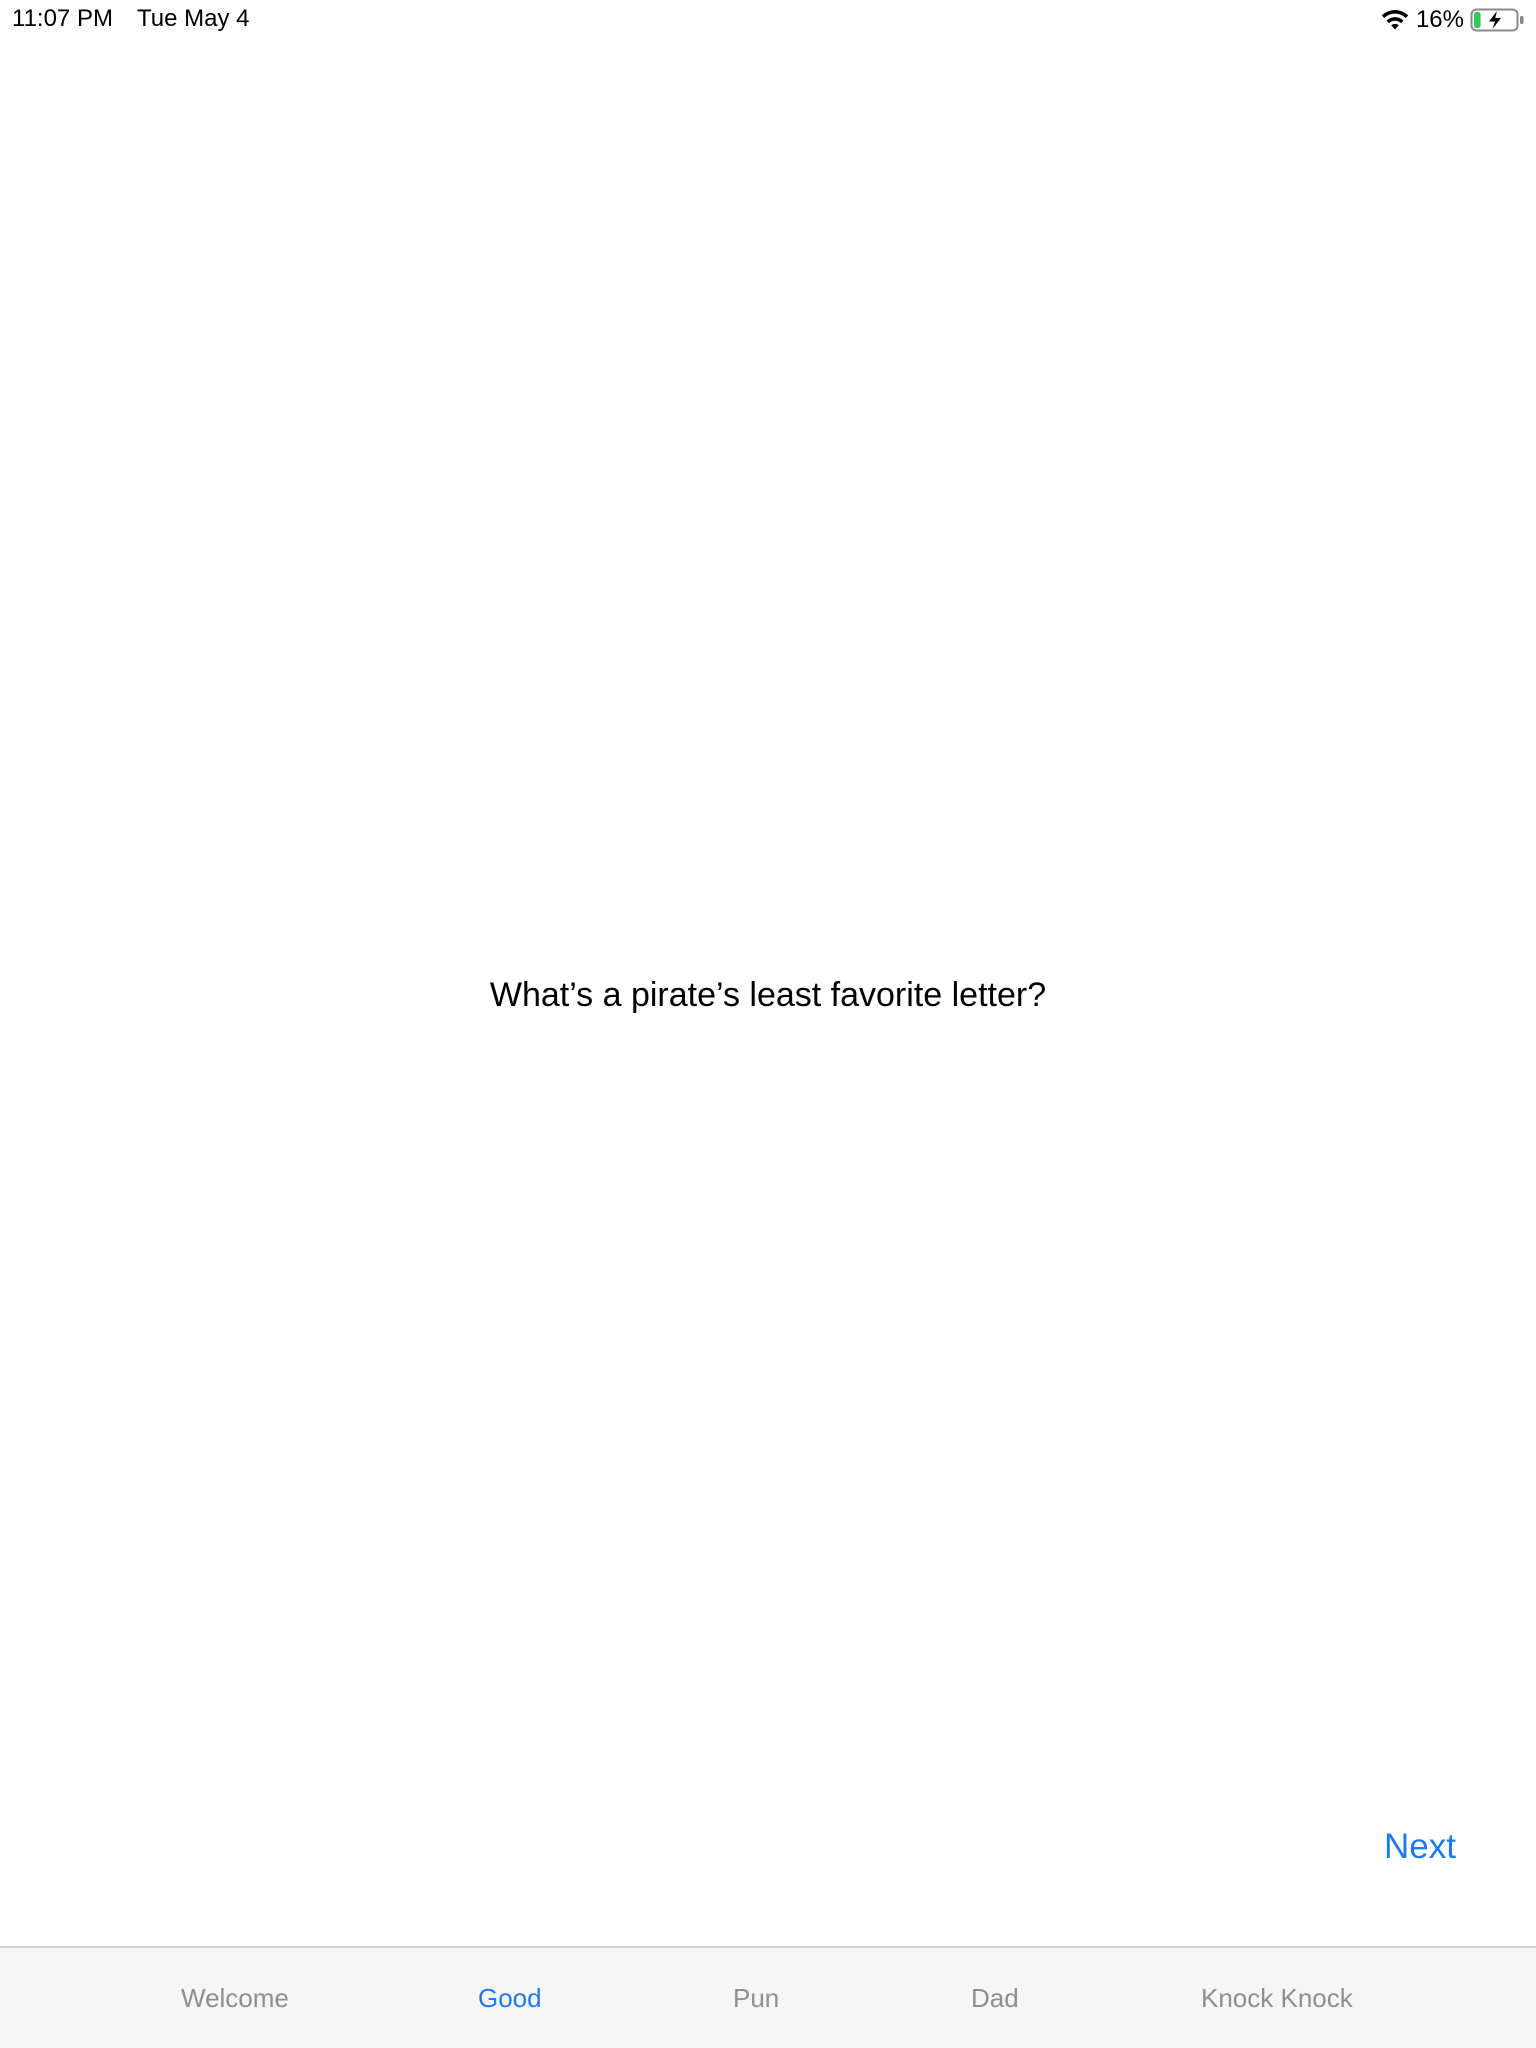 The width and height of the screenshot is (1536, 2048). I want to click on battery-percent: 16%, so click(1439, 19).